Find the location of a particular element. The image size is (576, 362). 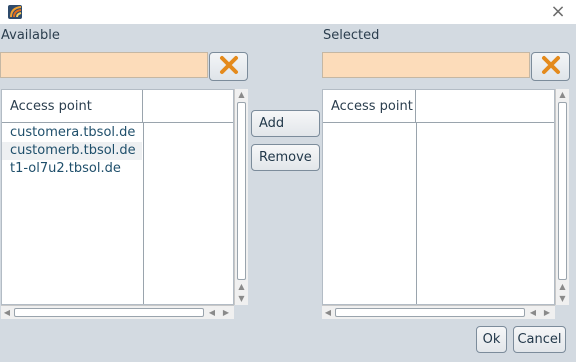

selected-horizontal-scrollbar: ◀ ◀ ▶ is located at coordinates (438, 312).